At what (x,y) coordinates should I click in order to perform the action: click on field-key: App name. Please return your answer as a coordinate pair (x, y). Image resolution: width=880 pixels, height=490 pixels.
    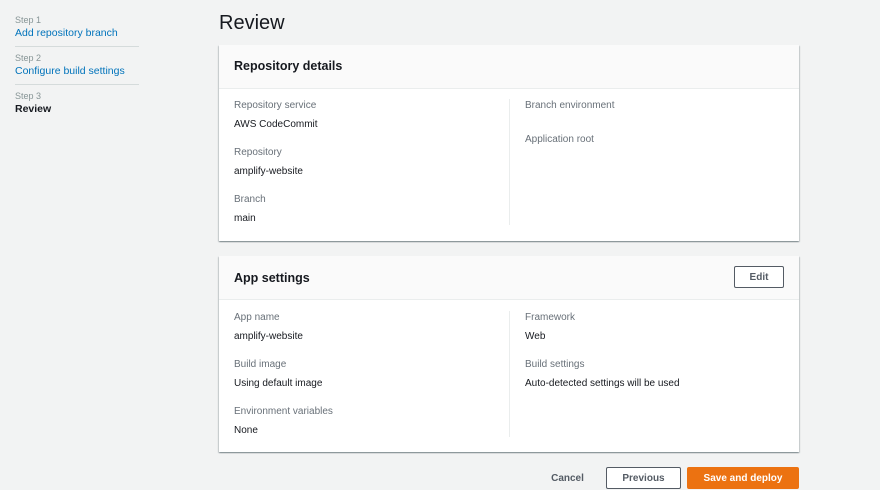
    Looking at the image, I should click on (257, 317).